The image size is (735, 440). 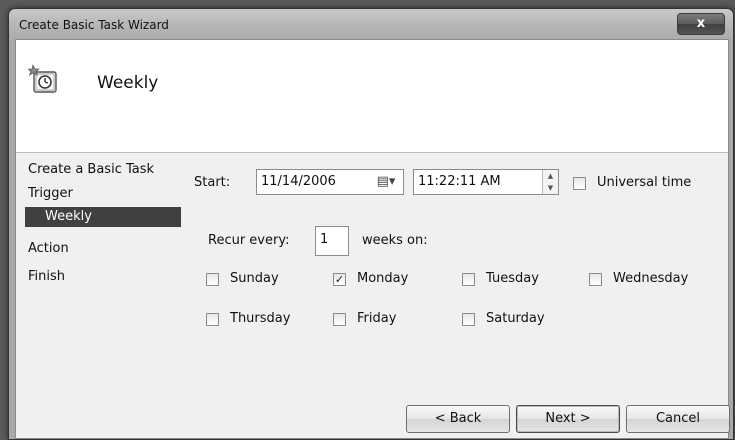 I want to click on spin-up-icon: ▲, so click(x=550, y=176).